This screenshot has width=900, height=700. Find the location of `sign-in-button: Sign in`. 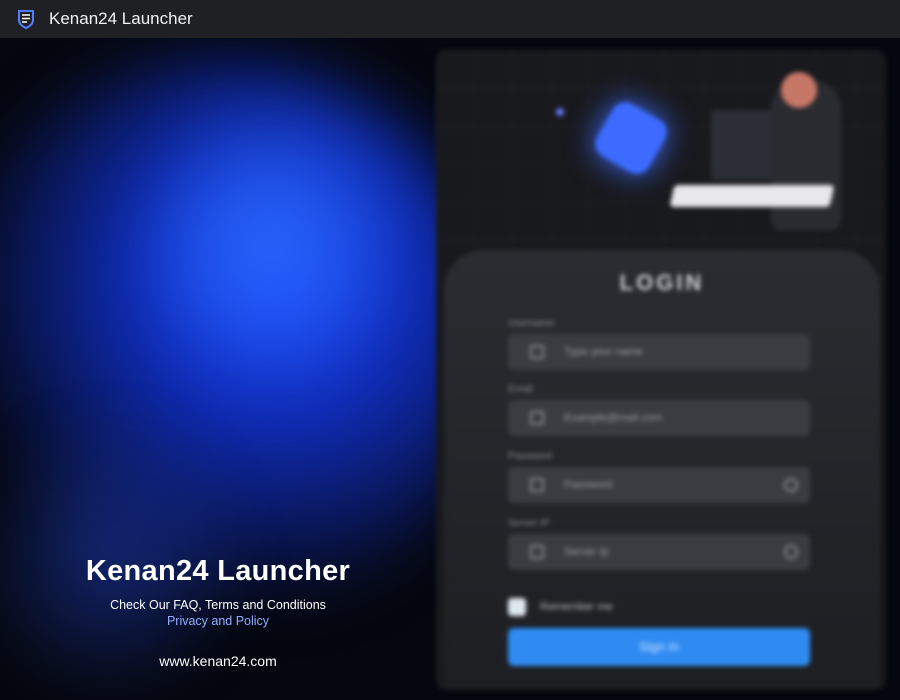

sign-in-button: Sign in is located at coordinates (659, 647).